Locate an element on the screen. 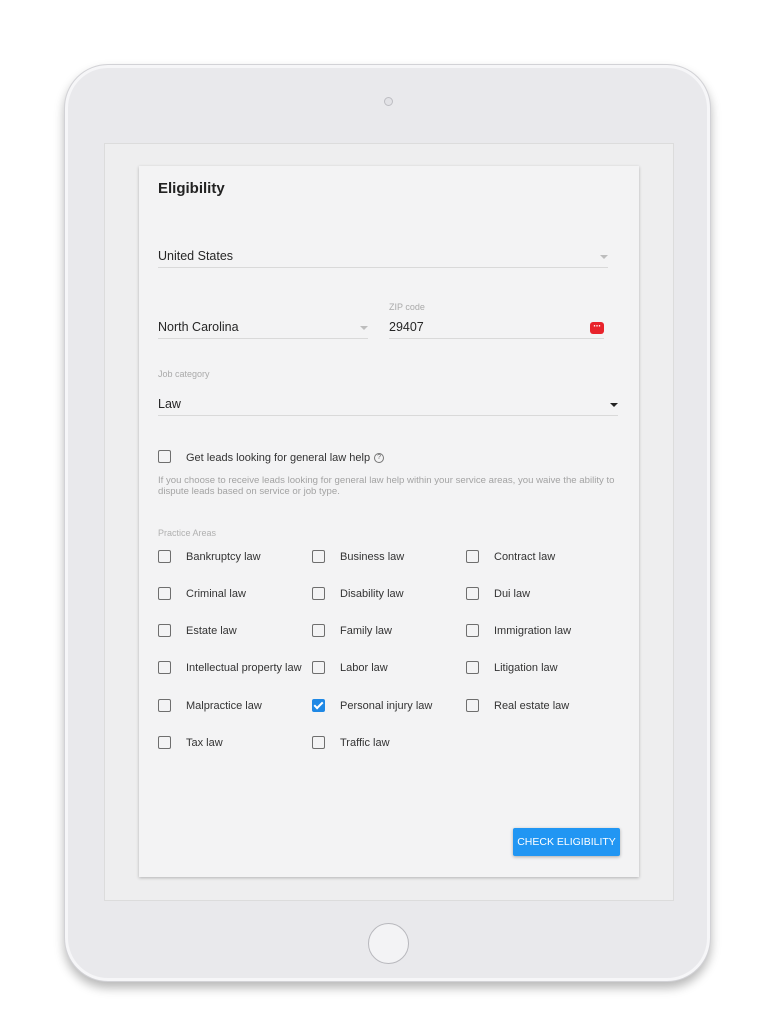 This screenshot has width=778, height=1024. general-help-checkbox is located at coordinates (164, 456).